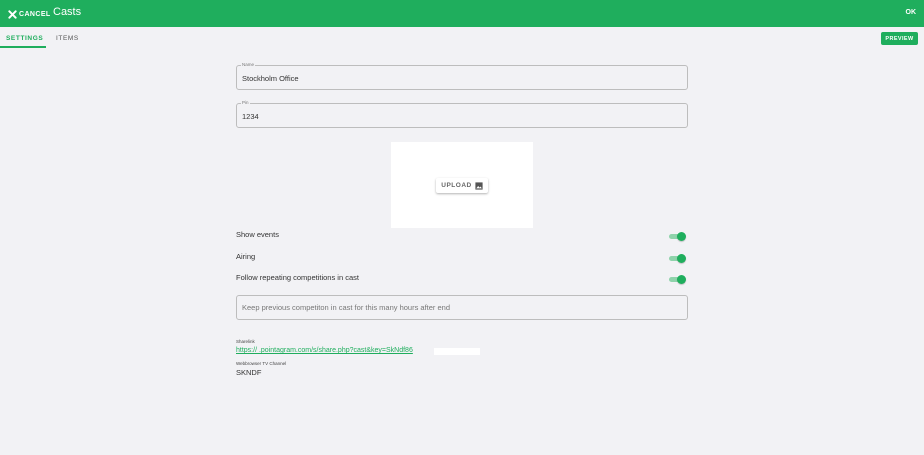  I want to click on tab-bar: SETTINGS ITEMS, so click(462, 38).